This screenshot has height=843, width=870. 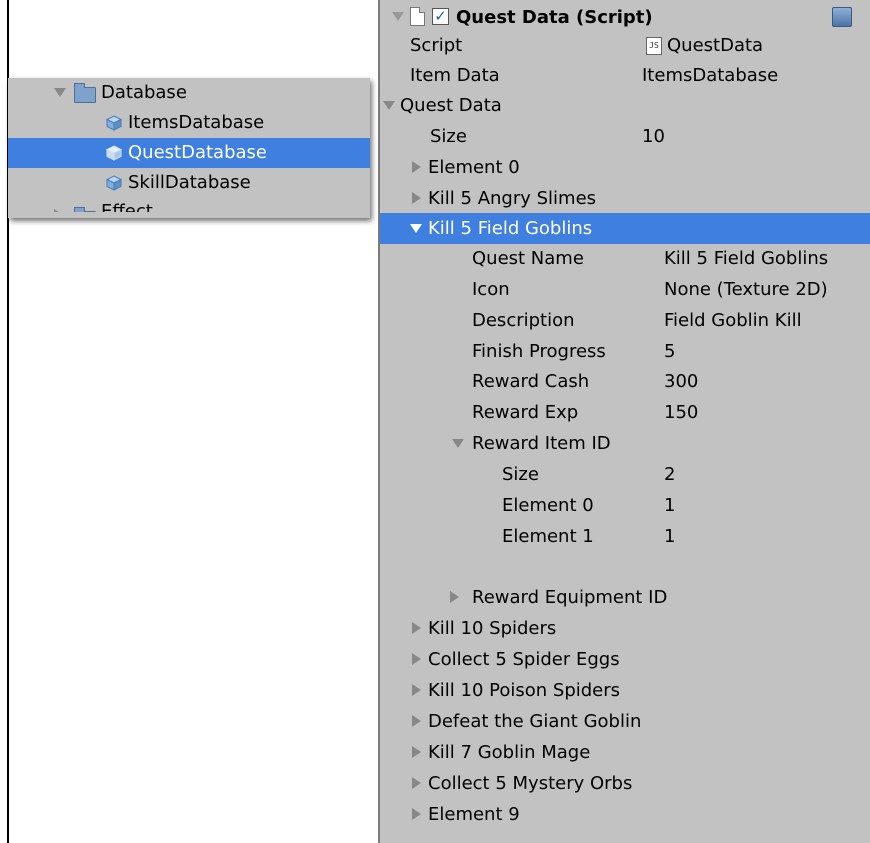 I want to click on tree-item-itemsdatabase: ItemsDatabase, so click(x=189, y=123).